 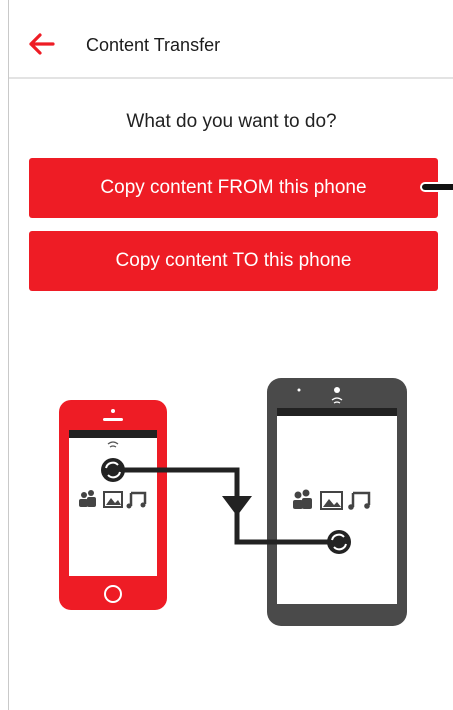 I want to click on copy-from-button: Copy content FROM this phone, so click(x=233, y=188).